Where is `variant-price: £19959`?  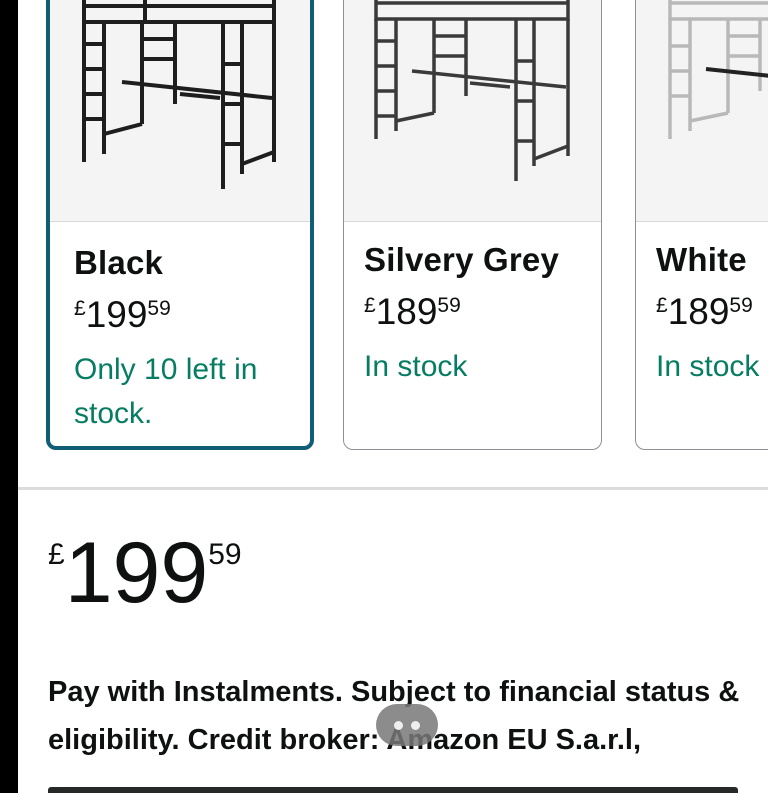 variant-price: £19959 is located at coordinates (192, 315).